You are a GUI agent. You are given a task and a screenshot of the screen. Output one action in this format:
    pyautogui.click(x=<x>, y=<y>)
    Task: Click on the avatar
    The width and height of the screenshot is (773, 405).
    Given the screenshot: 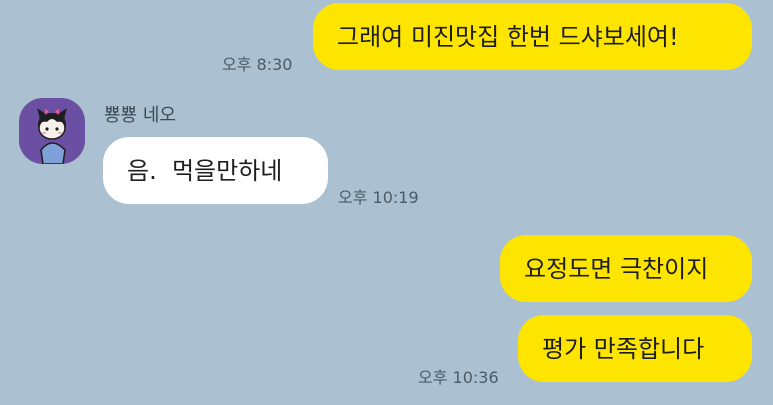 What is the action you would take?
    pyautogui.click(x=52, y=131)
    